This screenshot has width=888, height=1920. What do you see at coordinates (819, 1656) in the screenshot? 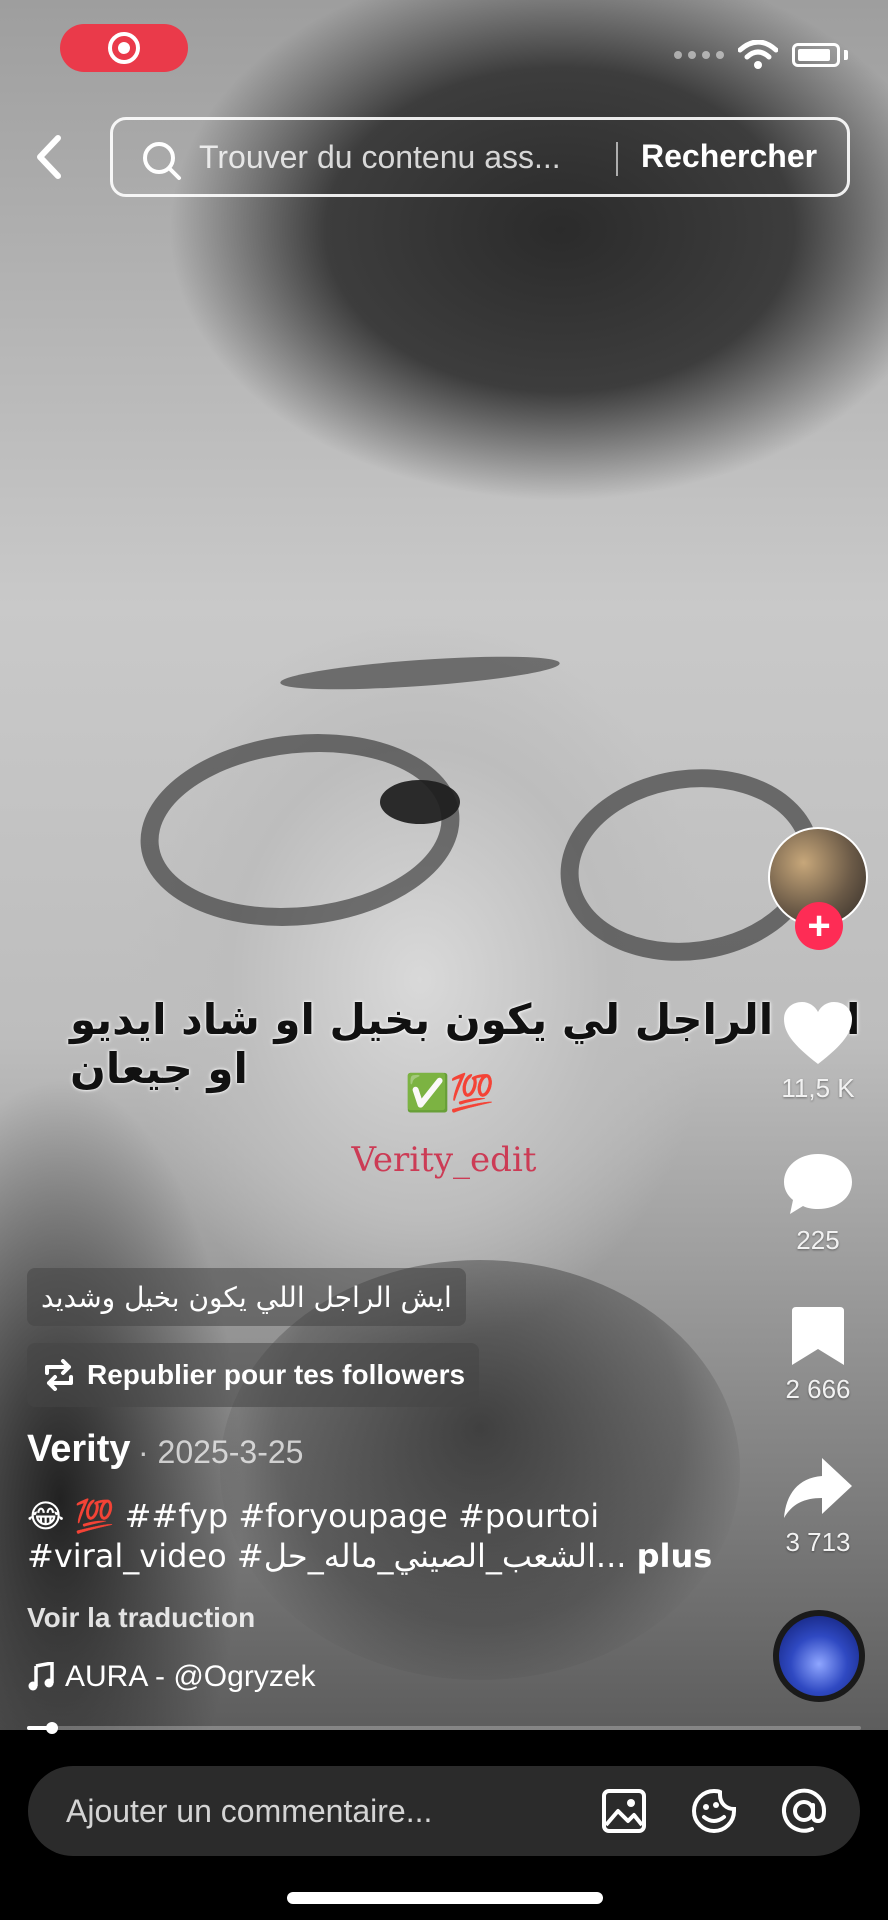
I see `music-disc-icon` at bounding box center [819, 1656].